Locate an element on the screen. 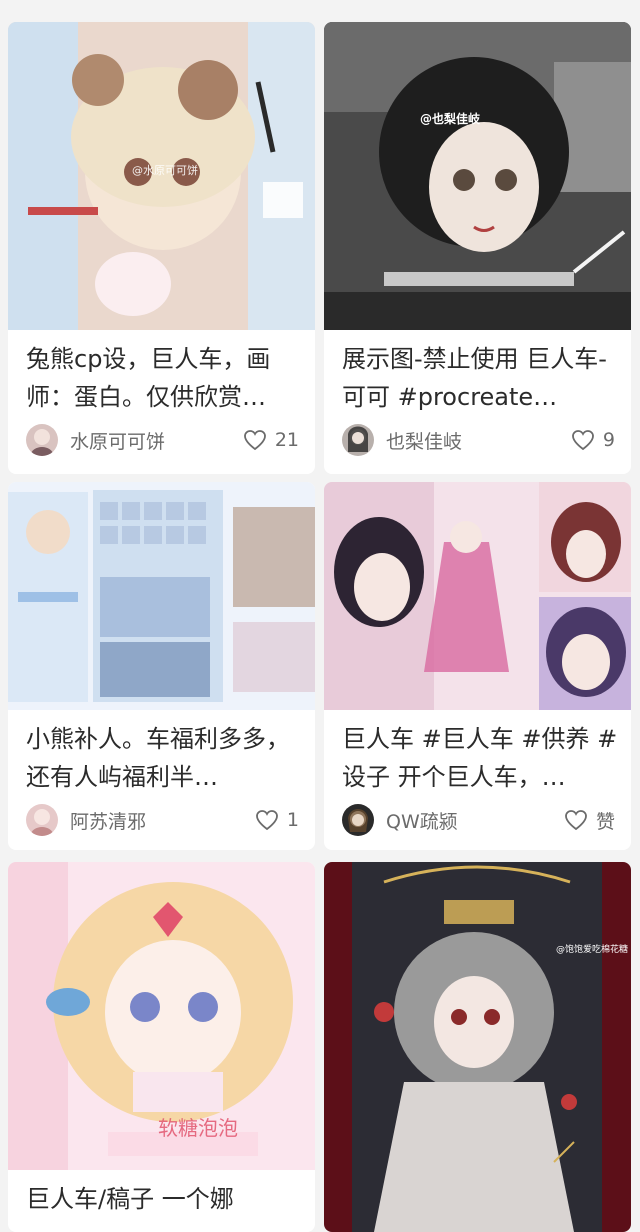 This screenshot has height=1232, width=640. post-thumbnail: @水原可可饼 is located at coordinates (161, 176).